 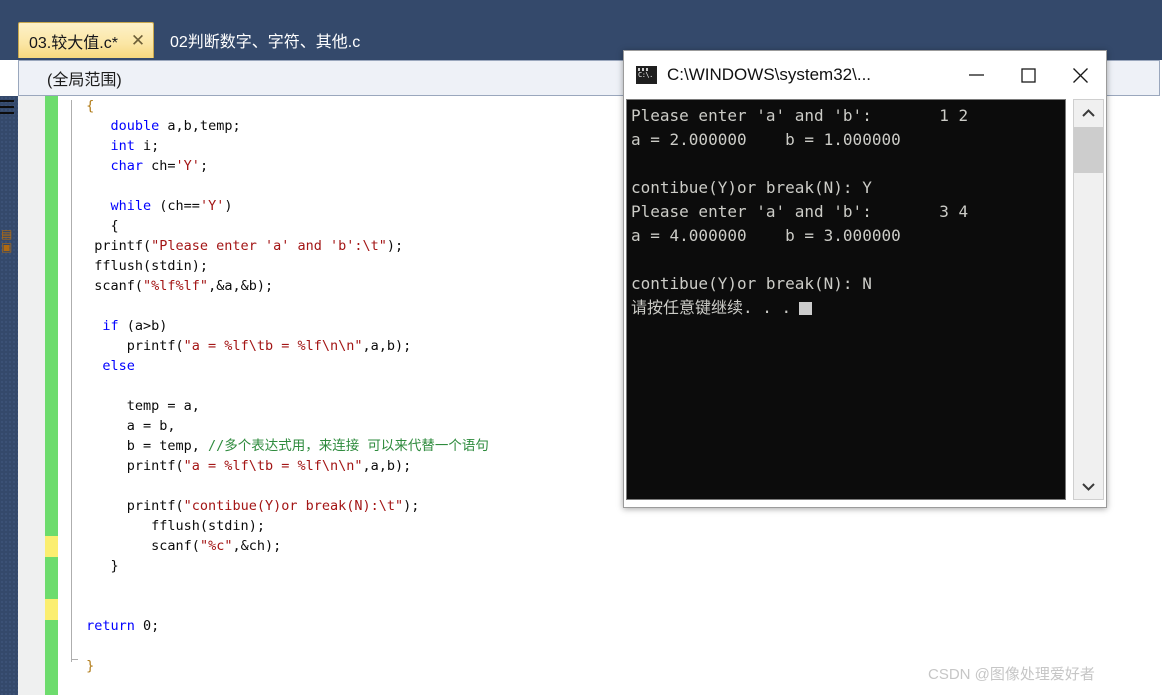 What do you see at coordinates (71, 381) in the screenshot?
I see `code-collapse-guideline` at bounding box center [71, 381].